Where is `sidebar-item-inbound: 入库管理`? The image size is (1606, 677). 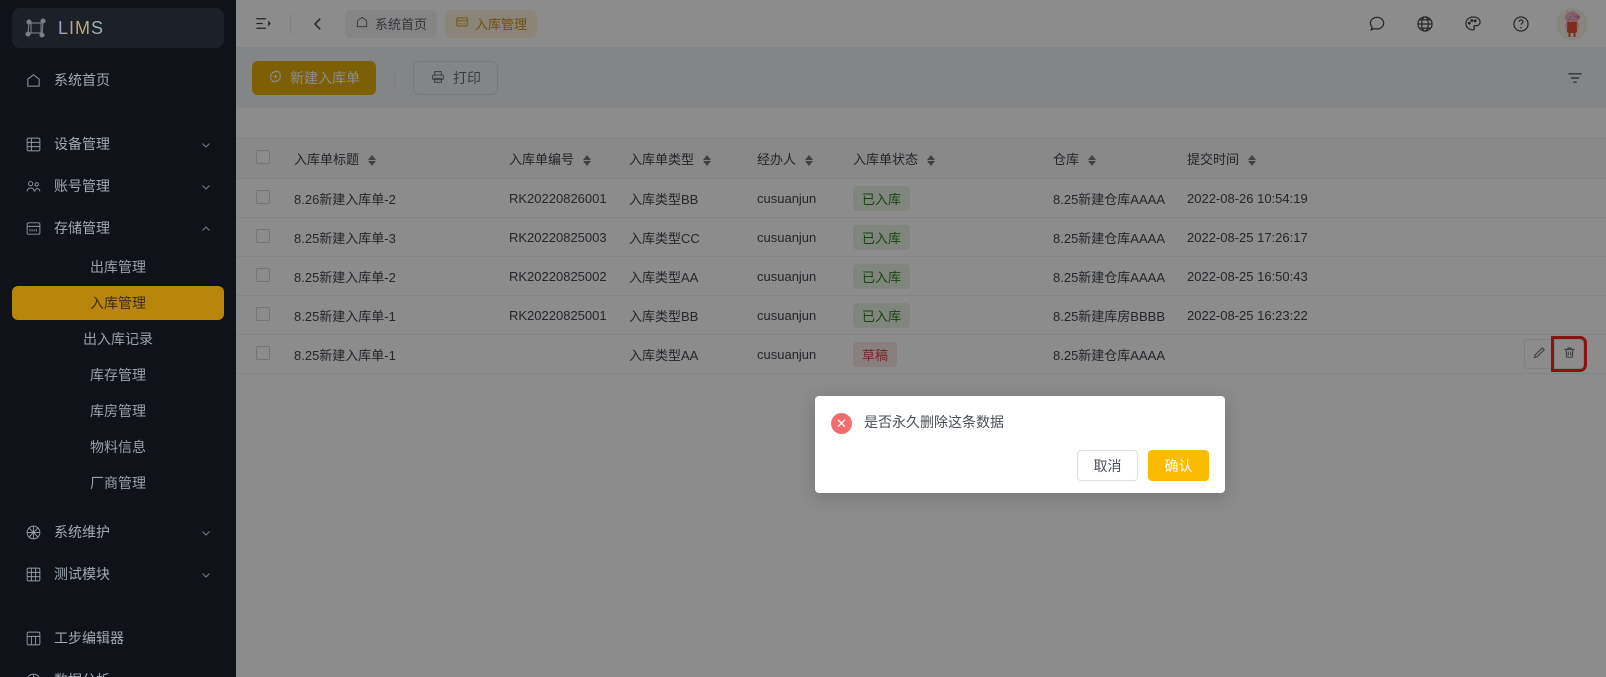 sidebar-item-inbound: 入库管理 is located at coordinates (118, 303).